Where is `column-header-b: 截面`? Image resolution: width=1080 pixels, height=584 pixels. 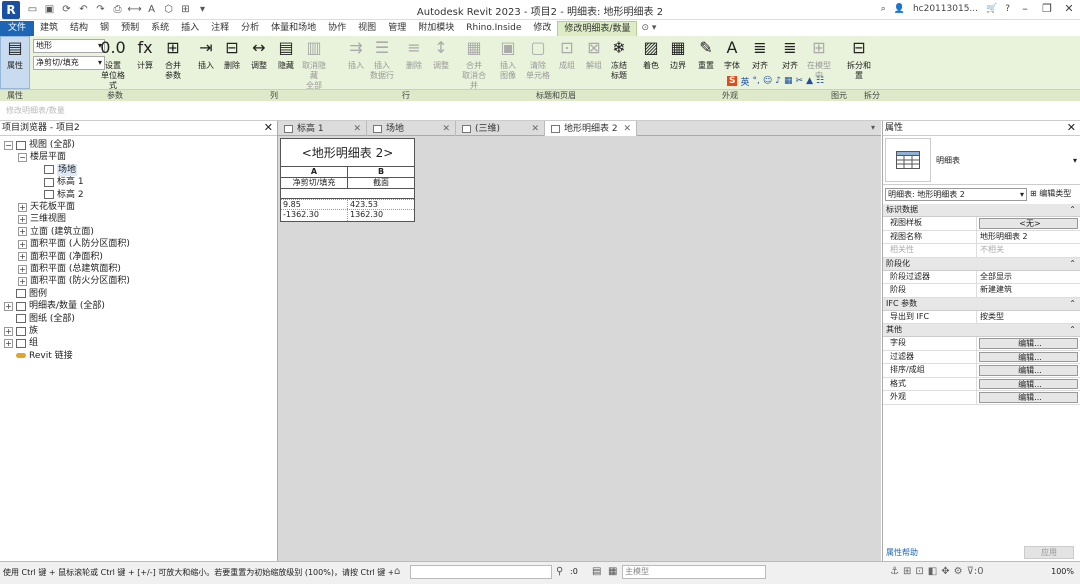
column-header-b: 截面 is located at coordinates (380, 183).